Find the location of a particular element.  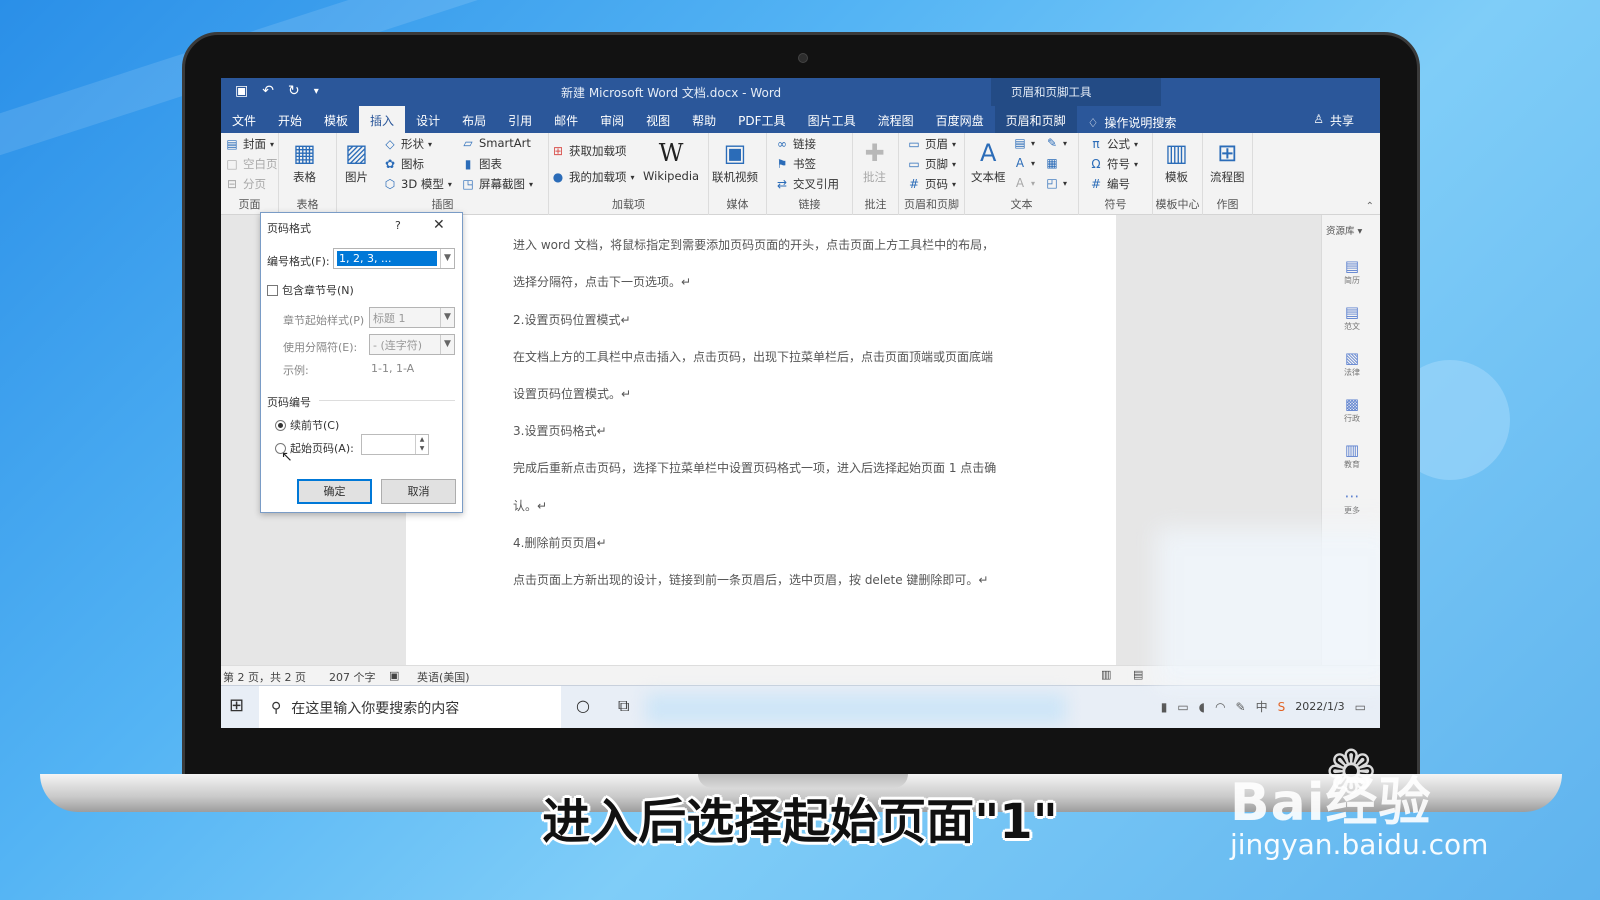

side-item-legal: ▧ 法律 is located at coordinates (1352, 363).